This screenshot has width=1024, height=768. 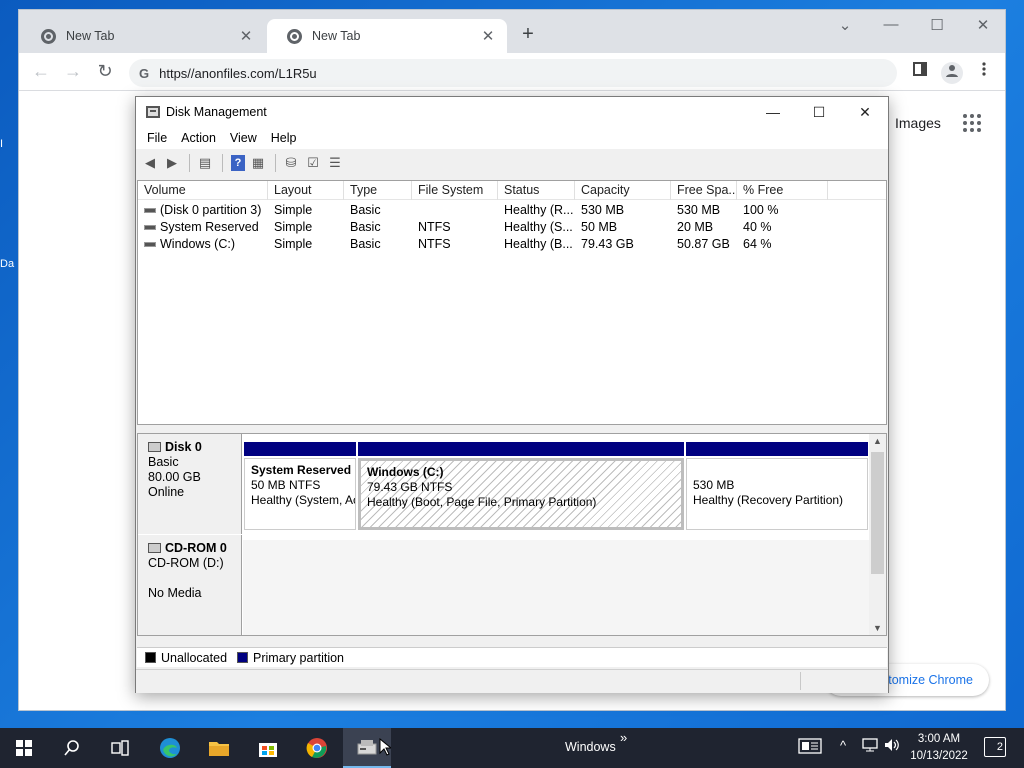 I want to click on google-apps-icon, so click(x=972, y=123).